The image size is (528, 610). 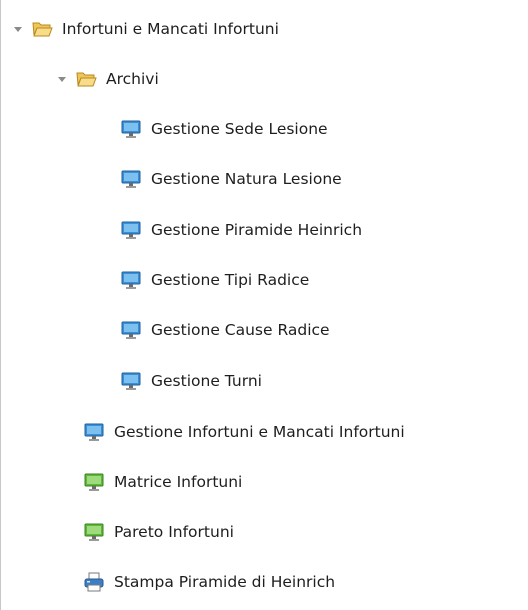 I want to click on tree-node-root: Infortuni e Mancati Infortuni, so click(x=146, y=29).